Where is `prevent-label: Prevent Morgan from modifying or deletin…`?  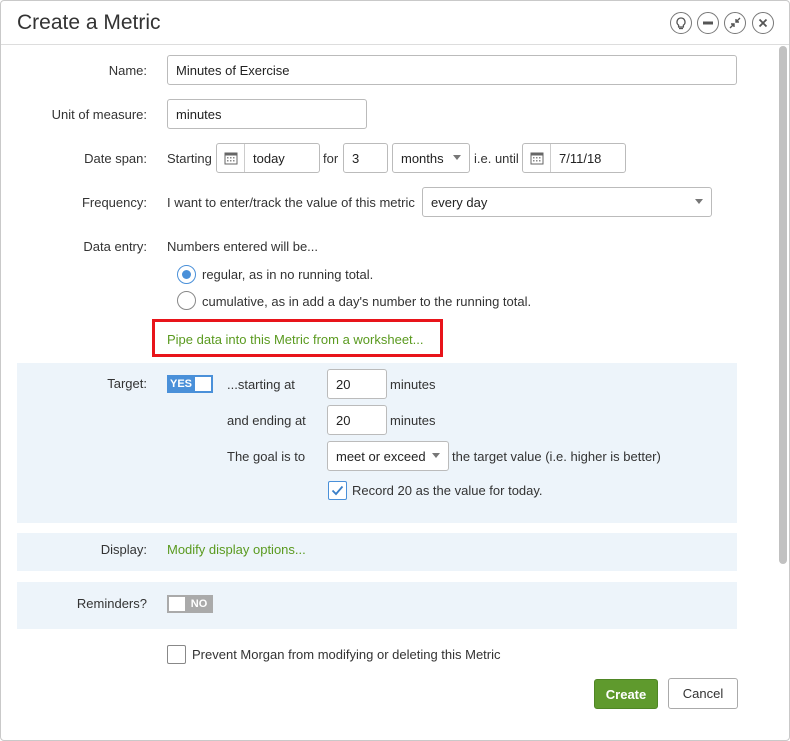
prevent-label: Prevent Morgan from modifying or deletin… is located at coordinates (346, 654).